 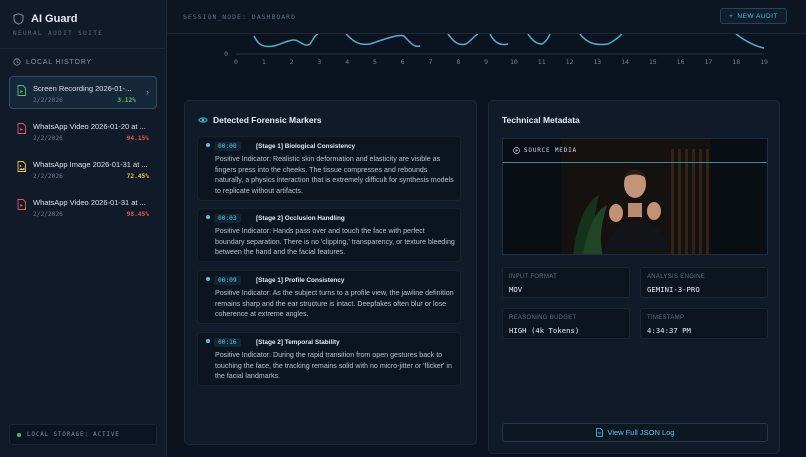 I want to click on meta-label: INPUT FORMAT, so click(x=533, y=277).